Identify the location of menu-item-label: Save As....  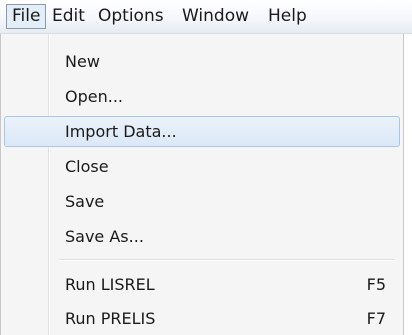
(104, 236).